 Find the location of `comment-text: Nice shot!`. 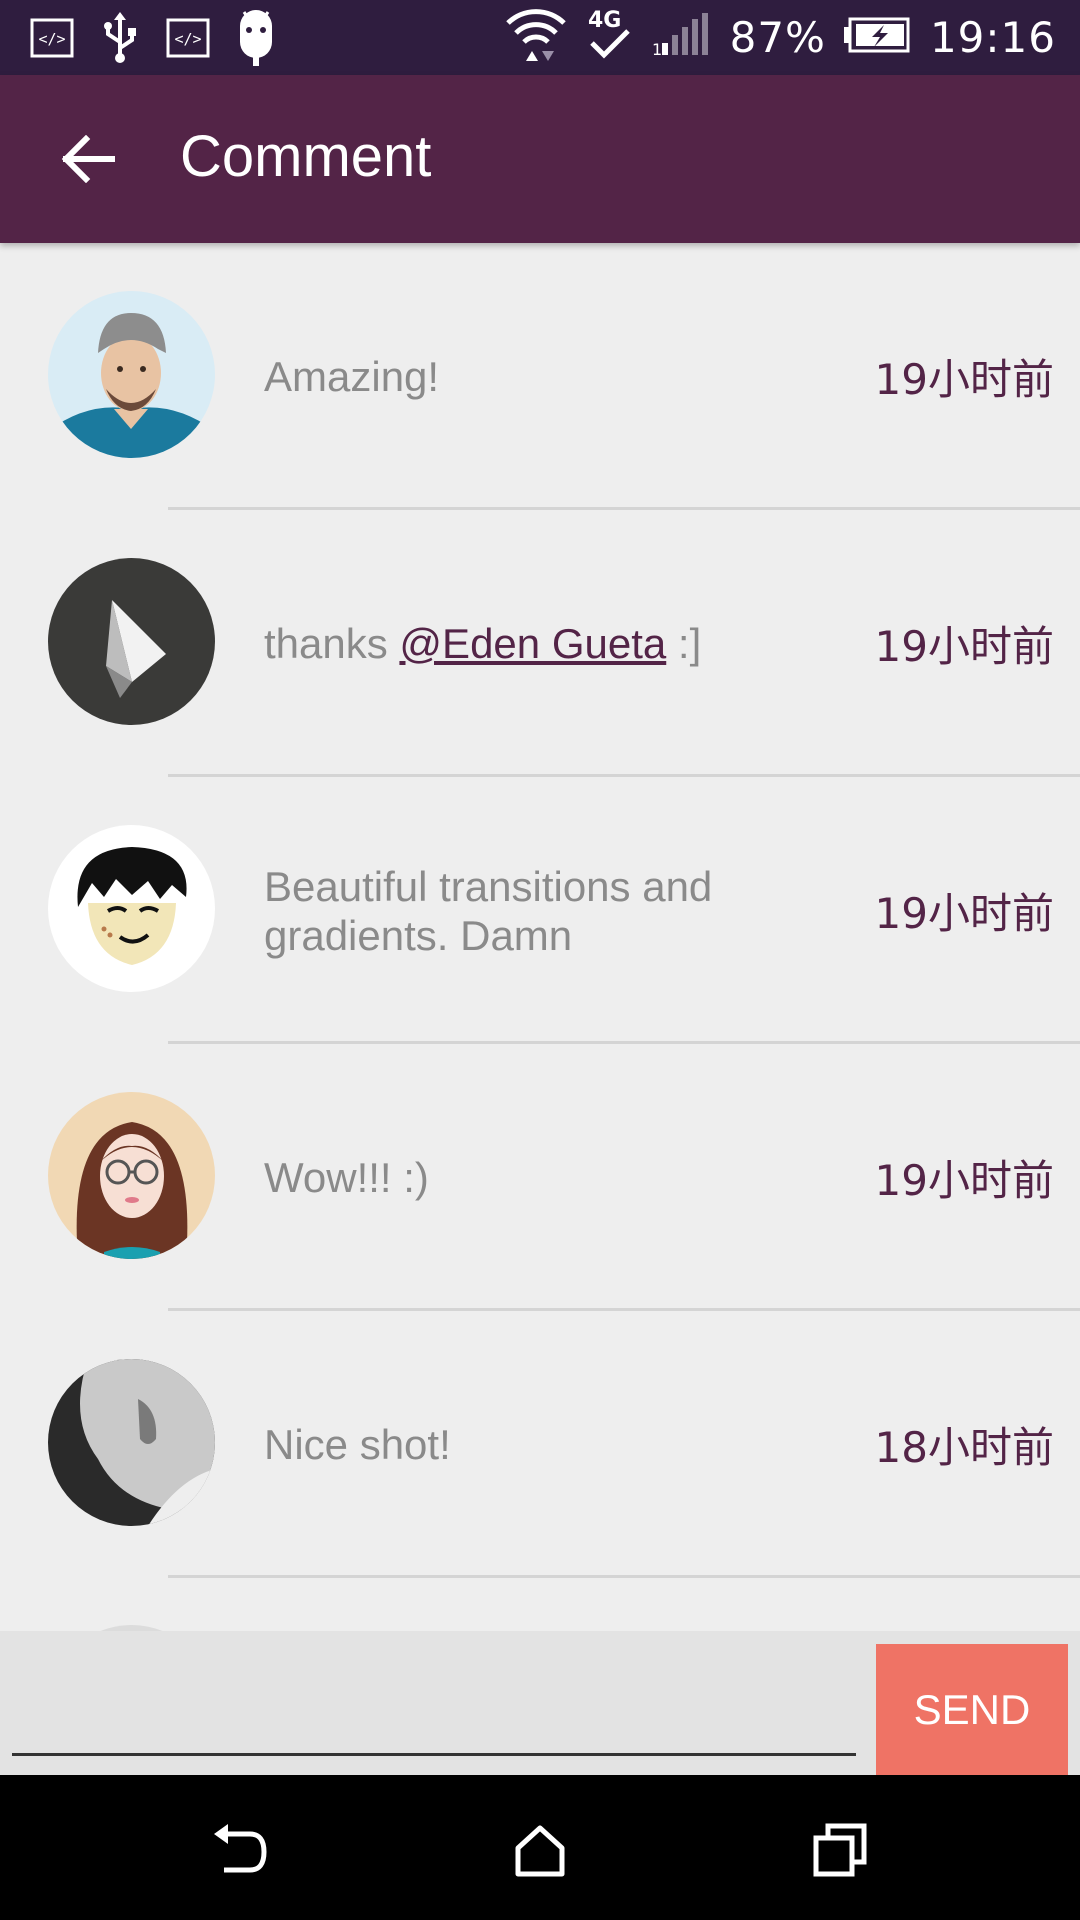

comment-text: Nice shot! is located at coordinates (544, 1444).